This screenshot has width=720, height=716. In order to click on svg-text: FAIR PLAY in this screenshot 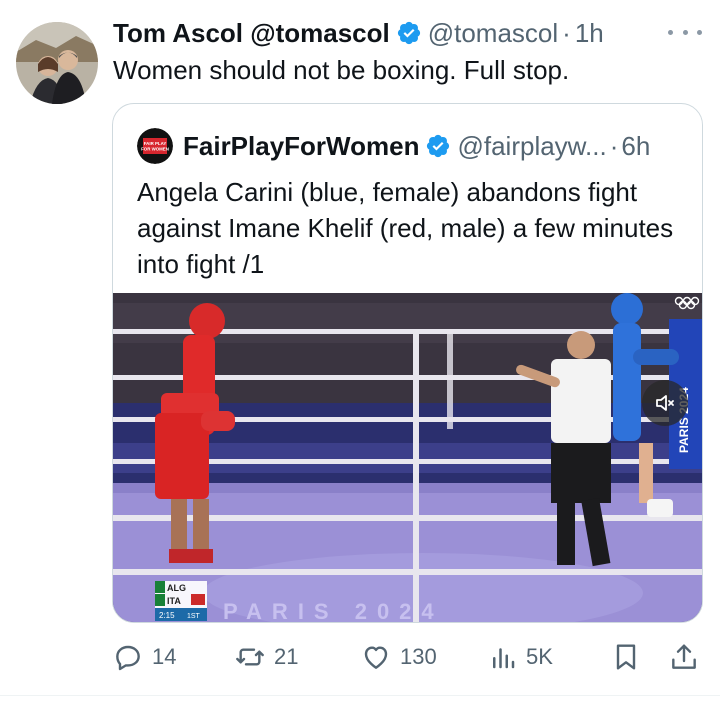, I will do `click(155, 143)`.